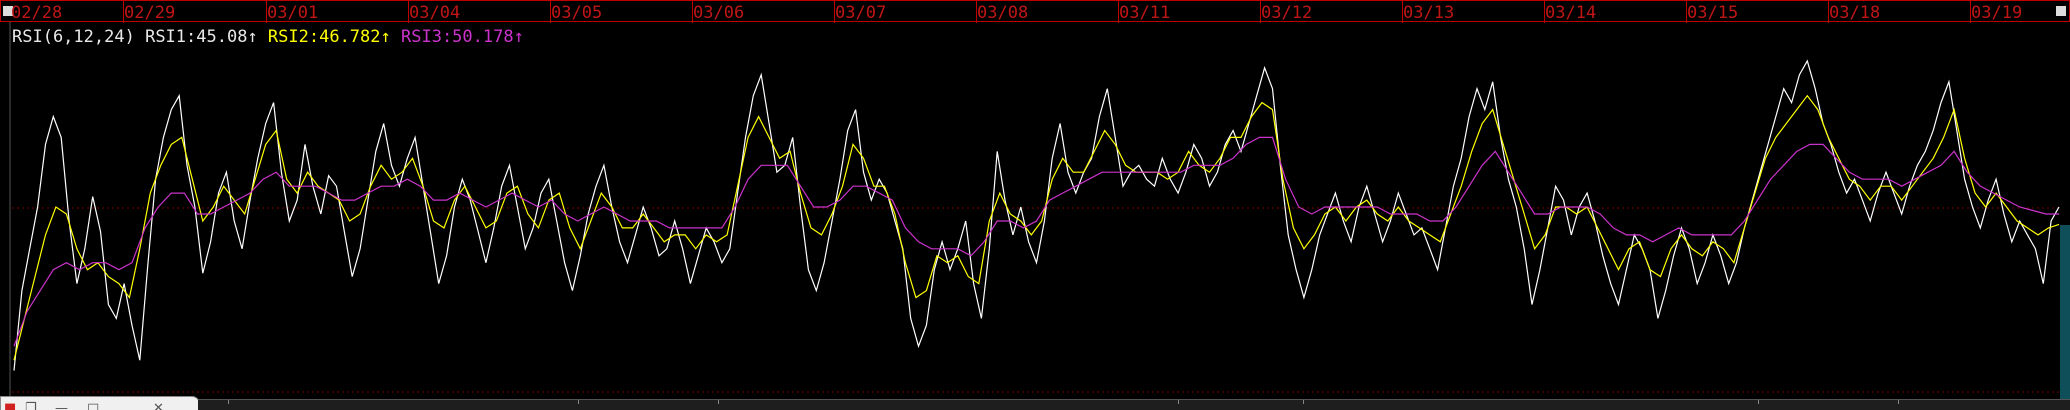 The height and width of the screenshot is (410, 2070). I want to click on date-label: 03/07, so click(861, 13).